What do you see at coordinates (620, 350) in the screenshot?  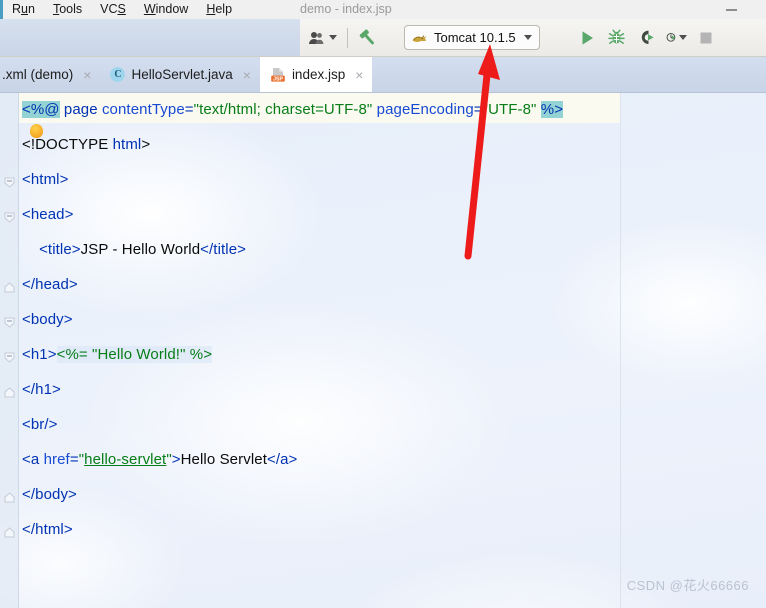 I see `right-margin-guide` at bounding box center [620, 350].